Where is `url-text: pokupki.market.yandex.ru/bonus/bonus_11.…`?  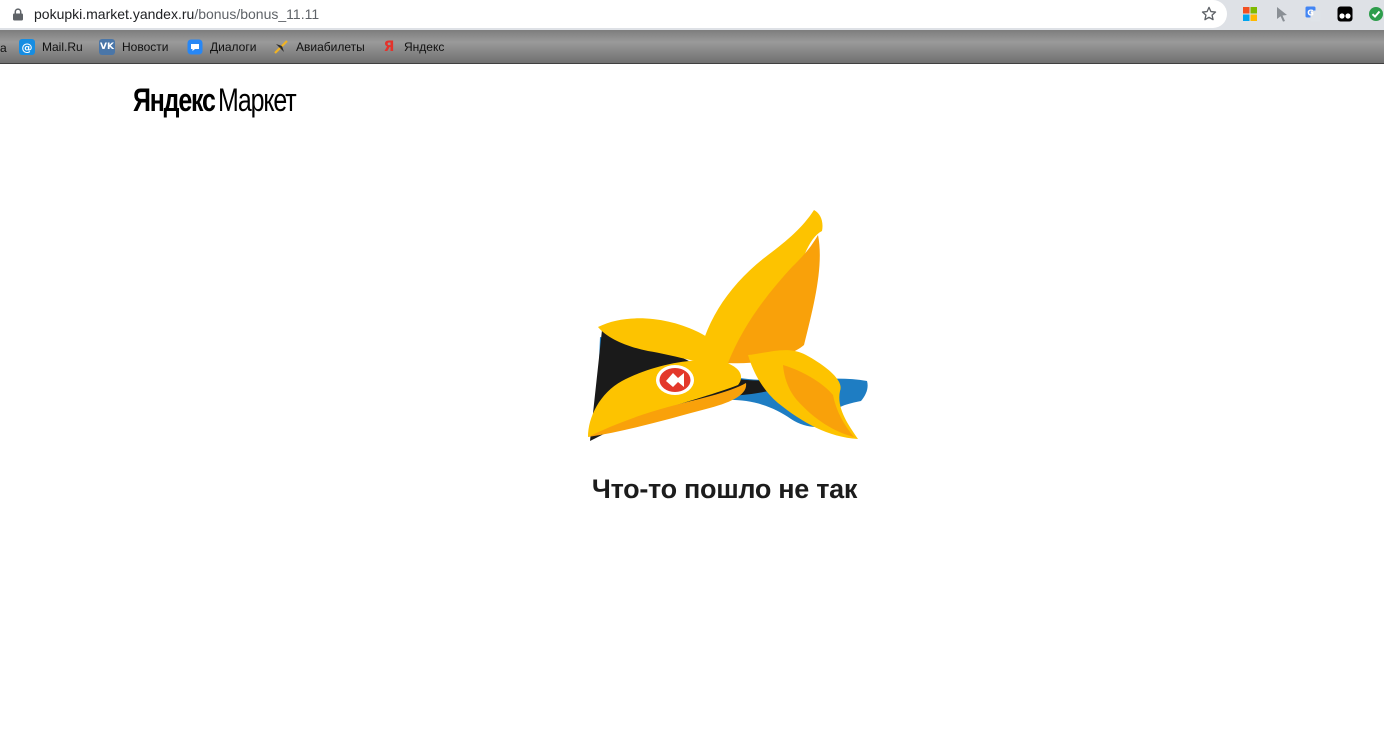
url-text: pokupki.market.yandex.ru/bonus/bonus_11.… is located at coordinates (176, 14).